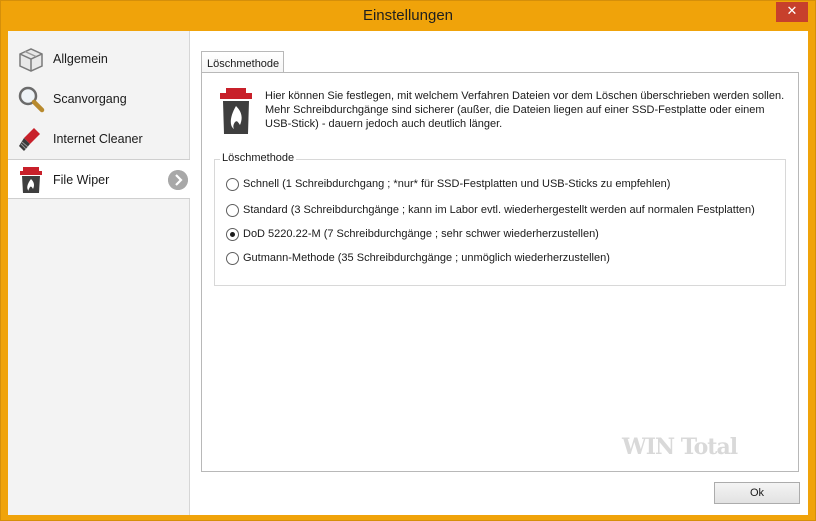  What do you see at coordinates (242, 62) in the screenshot?
I see `tab-loeschmethode: Löschmethode` at bounding box center [242, 62].